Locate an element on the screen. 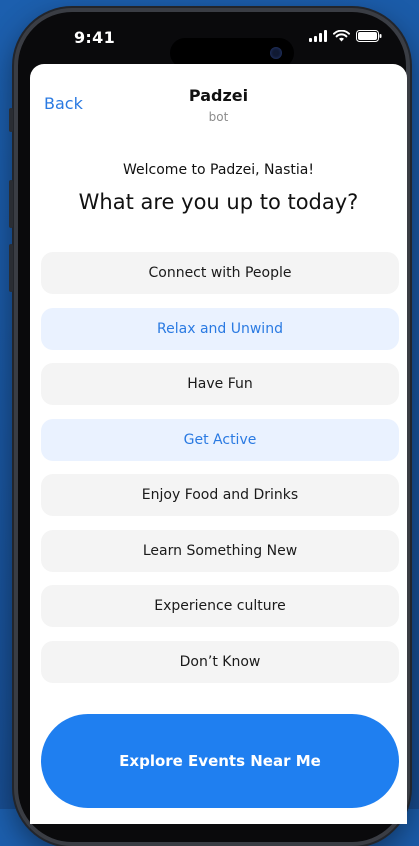 This screenshot has width=419, height=846. front-camera-icon is located at coordinates (276, 53).